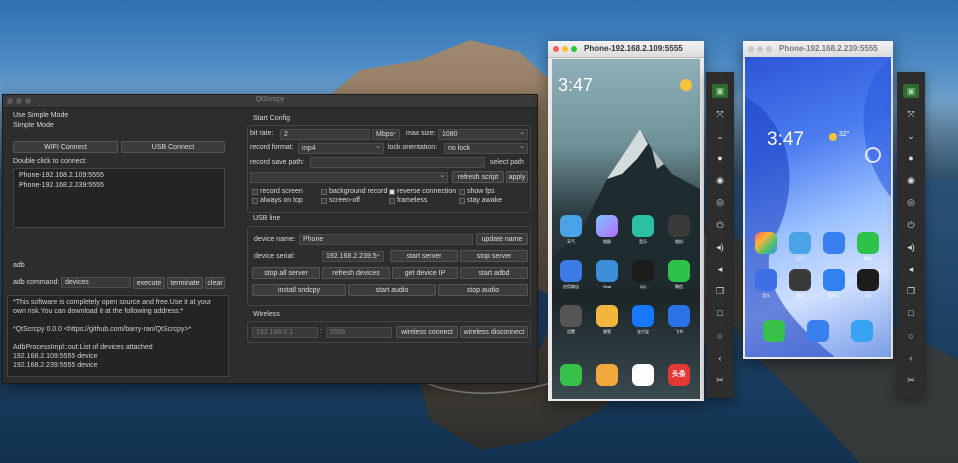 This screenshot has height=463, width=958. I want to click on reverse-connection-checkbox, so click(392, 192).